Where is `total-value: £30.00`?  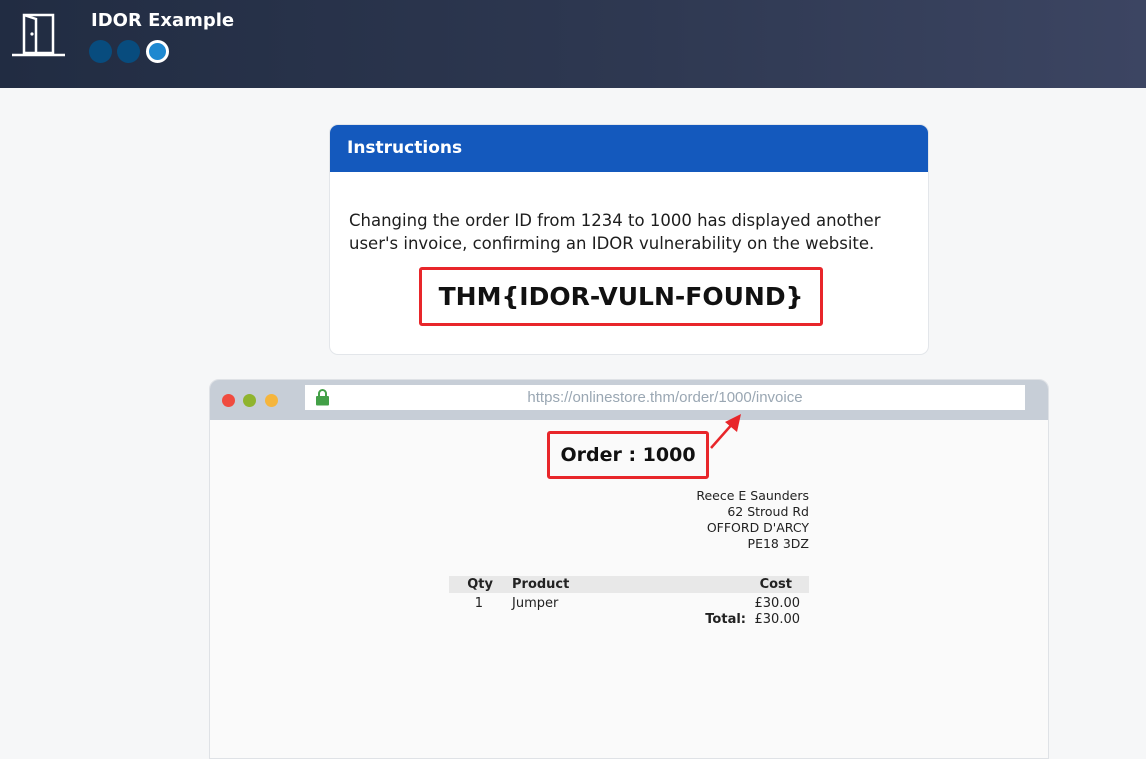 total-value: £30.00 is located at coordinates (777, 619).